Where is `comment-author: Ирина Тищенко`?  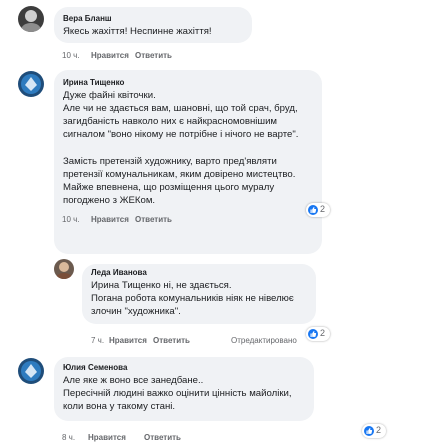 comment-author: Ирина Тищенко is located at coordinates (93, 82).